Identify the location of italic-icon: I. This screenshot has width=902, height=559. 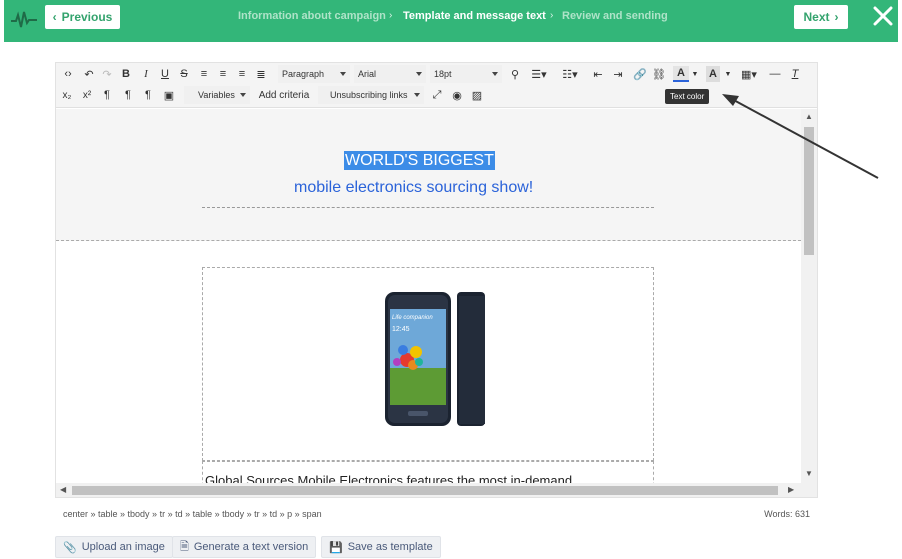
(146, 74).